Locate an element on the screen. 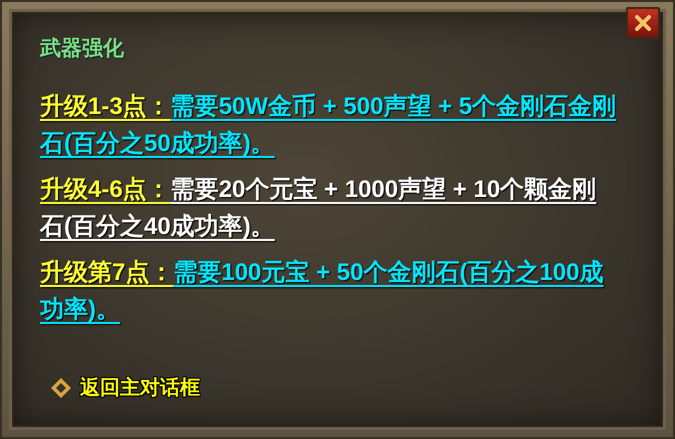  dialog-title: 武器强化 is located at coordinates (82, 49).